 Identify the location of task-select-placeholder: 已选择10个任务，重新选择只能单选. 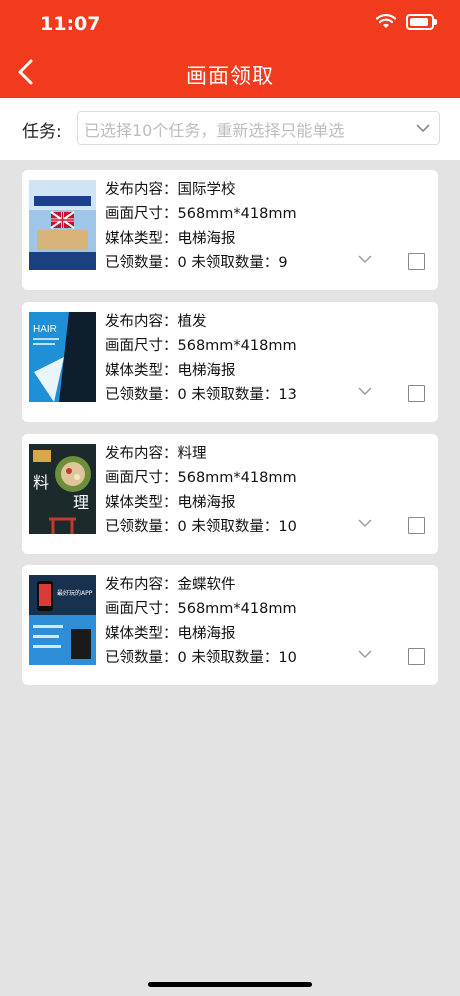
(214, 130).